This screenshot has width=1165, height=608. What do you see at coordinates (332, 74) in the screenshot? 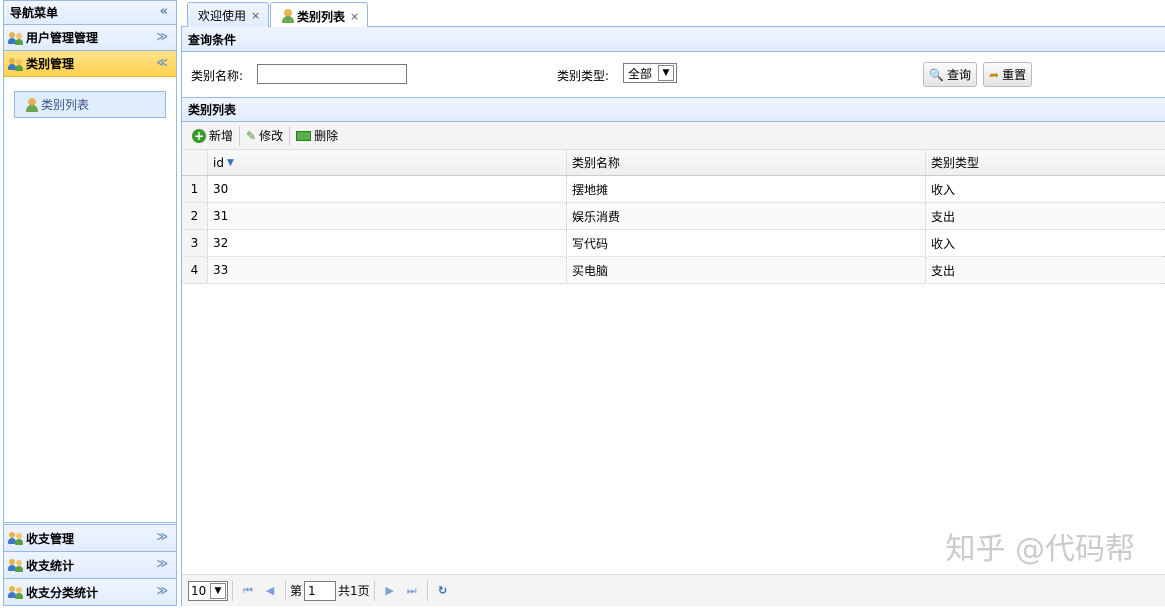
I see `category-name-input` at bounding box center [332, 74].